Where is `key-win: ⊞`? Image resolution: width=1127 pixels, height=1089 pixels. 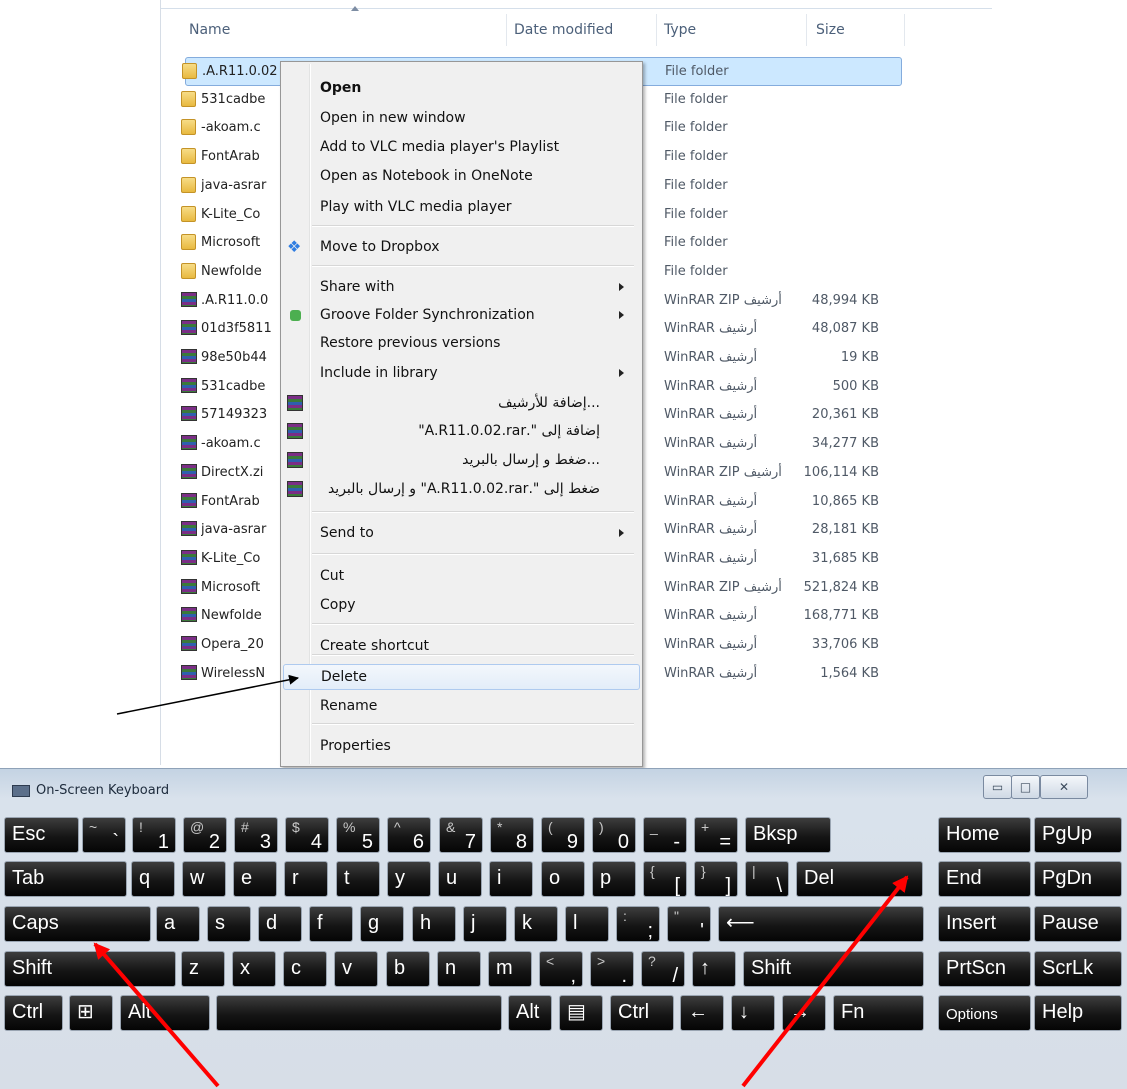 key-win: ⊞ is located at coordinates (91, 1013).